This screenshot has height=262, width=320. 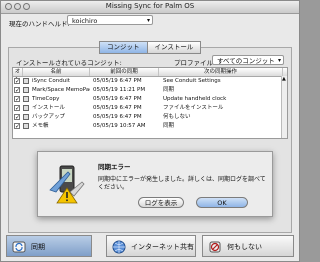 What do you see at coordinates (162, 247) in the screenshot?
I see `internet-sharing-action-label: インターネット共有` at bounding box center [162, 247].